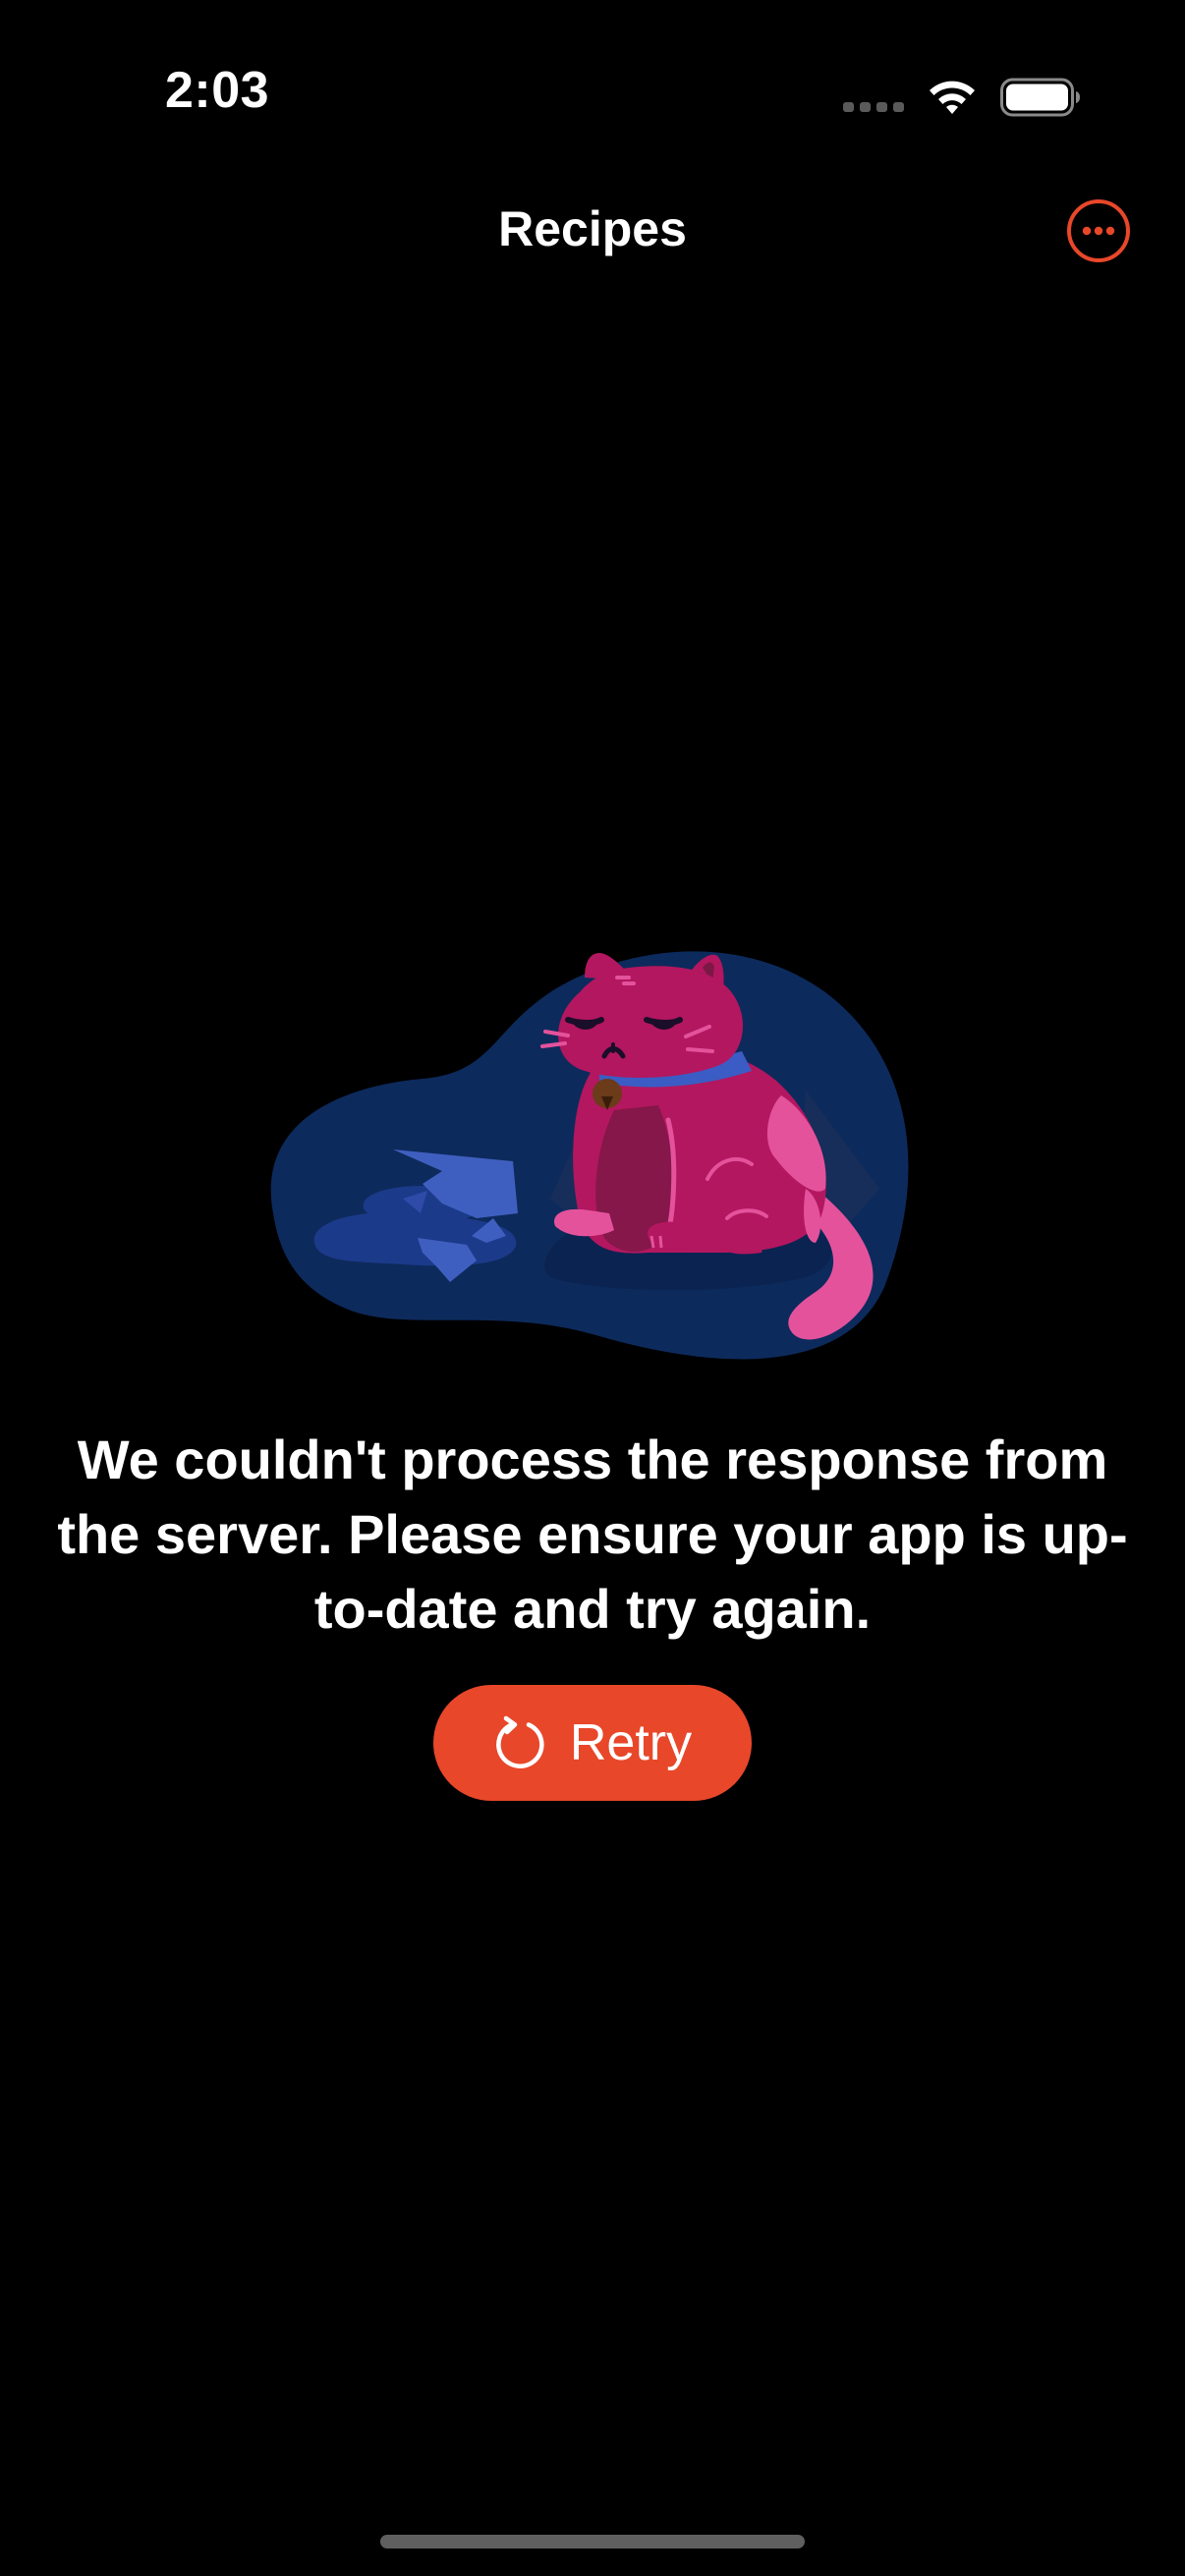 This screenshot has width=1185, height=2576. Describe the element at coordinates (953, 97) in the screenshot. I see `wifi-icon` at that location.